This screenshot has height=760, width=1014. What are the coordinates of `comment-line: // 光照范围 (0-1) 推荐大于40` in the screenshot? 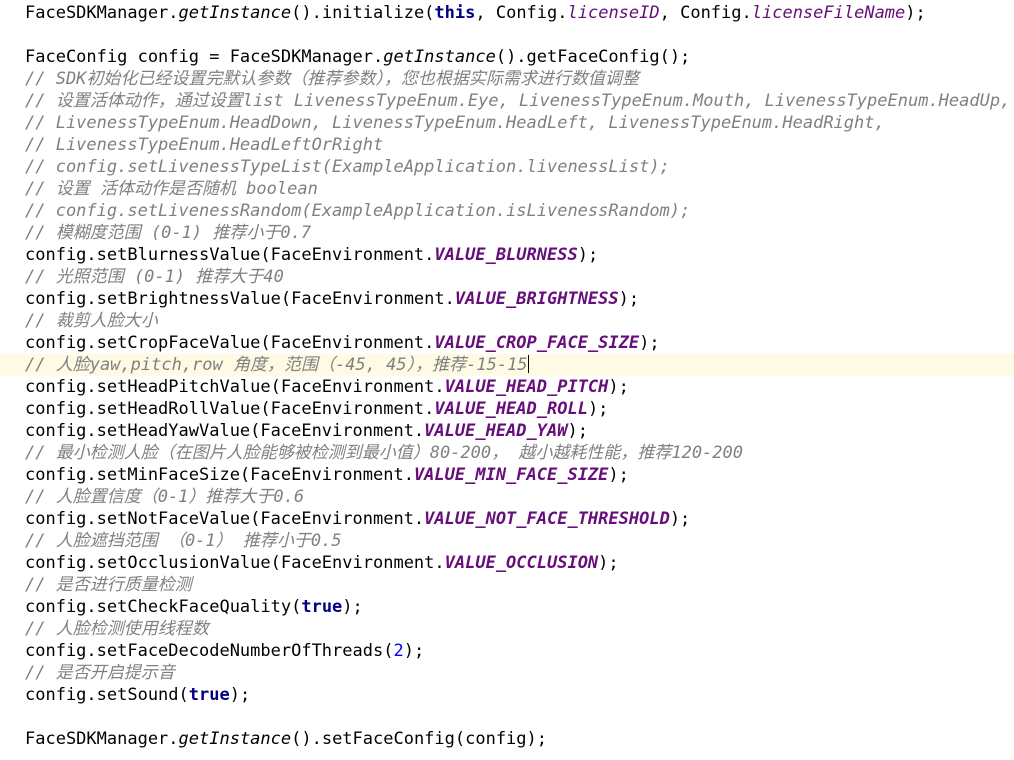 It's located at (507, 277).